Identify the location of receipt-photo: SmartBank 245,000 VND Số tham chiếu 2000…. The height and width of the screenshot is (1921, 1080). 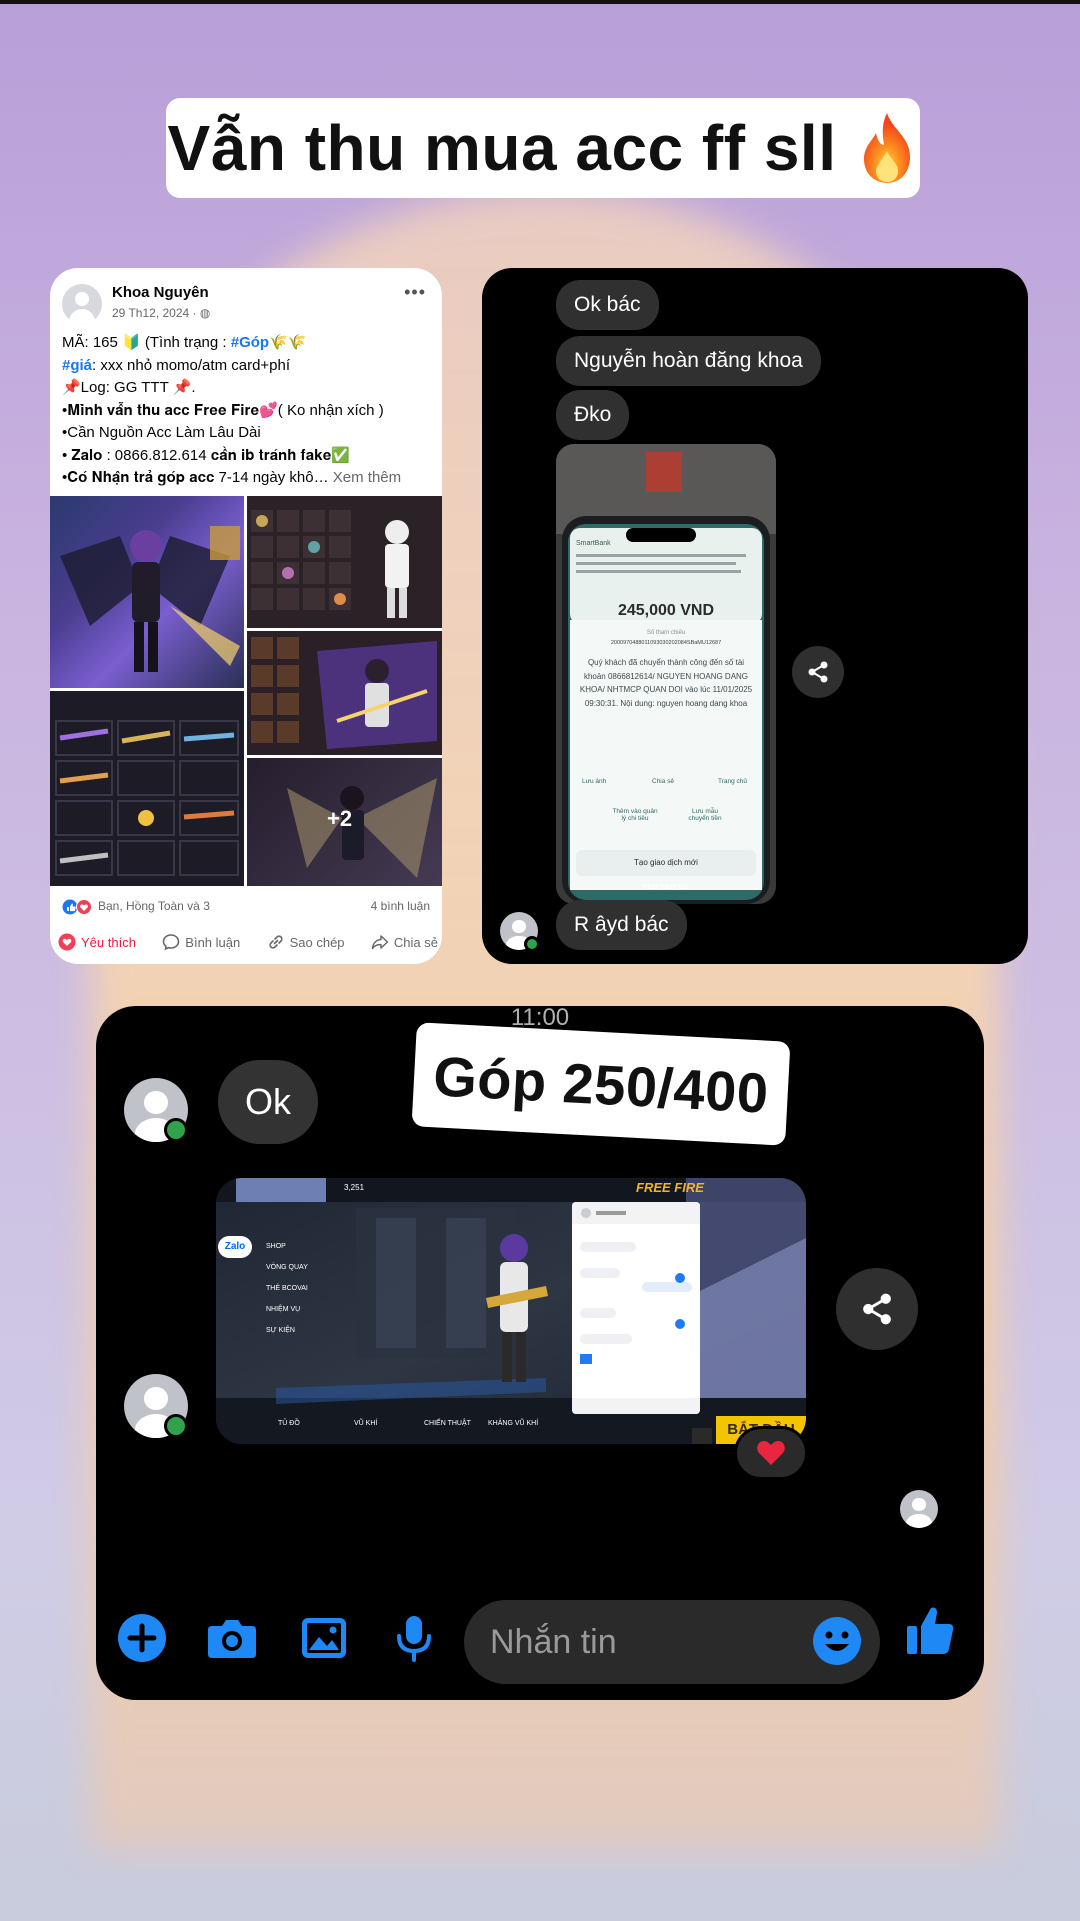
(666, 674).